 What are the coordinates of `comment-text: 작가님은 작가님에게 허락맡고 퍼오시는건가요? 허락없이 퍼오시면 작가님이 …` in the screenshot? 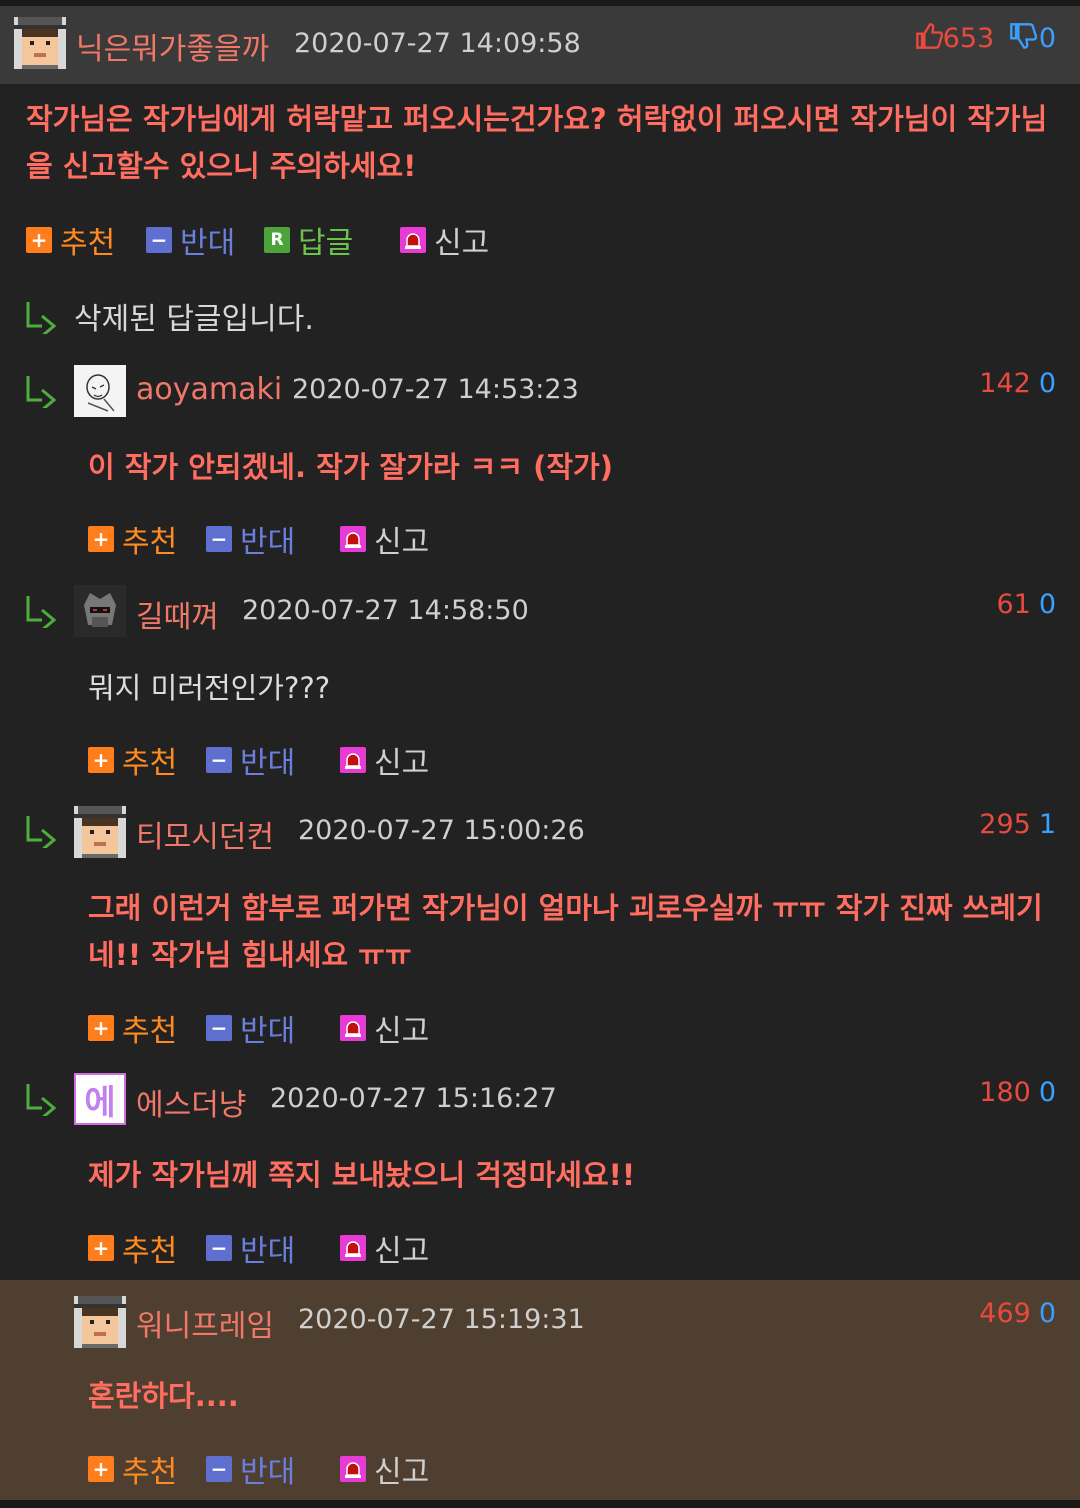 It's located at (537, 142).